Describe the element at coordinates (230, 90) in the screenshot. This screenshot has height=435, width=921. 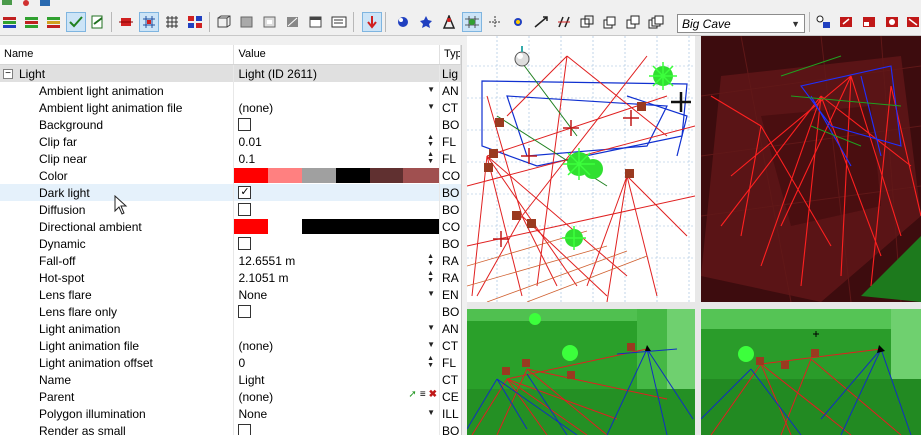
I see `property-row: Ambient light animation ▼ AN` at that location.